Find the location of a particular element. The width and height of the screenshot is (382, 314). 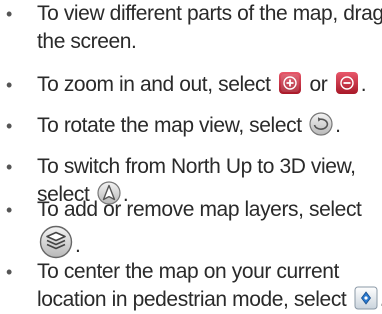

map-layers-icon is located at coordinates (56, 242).